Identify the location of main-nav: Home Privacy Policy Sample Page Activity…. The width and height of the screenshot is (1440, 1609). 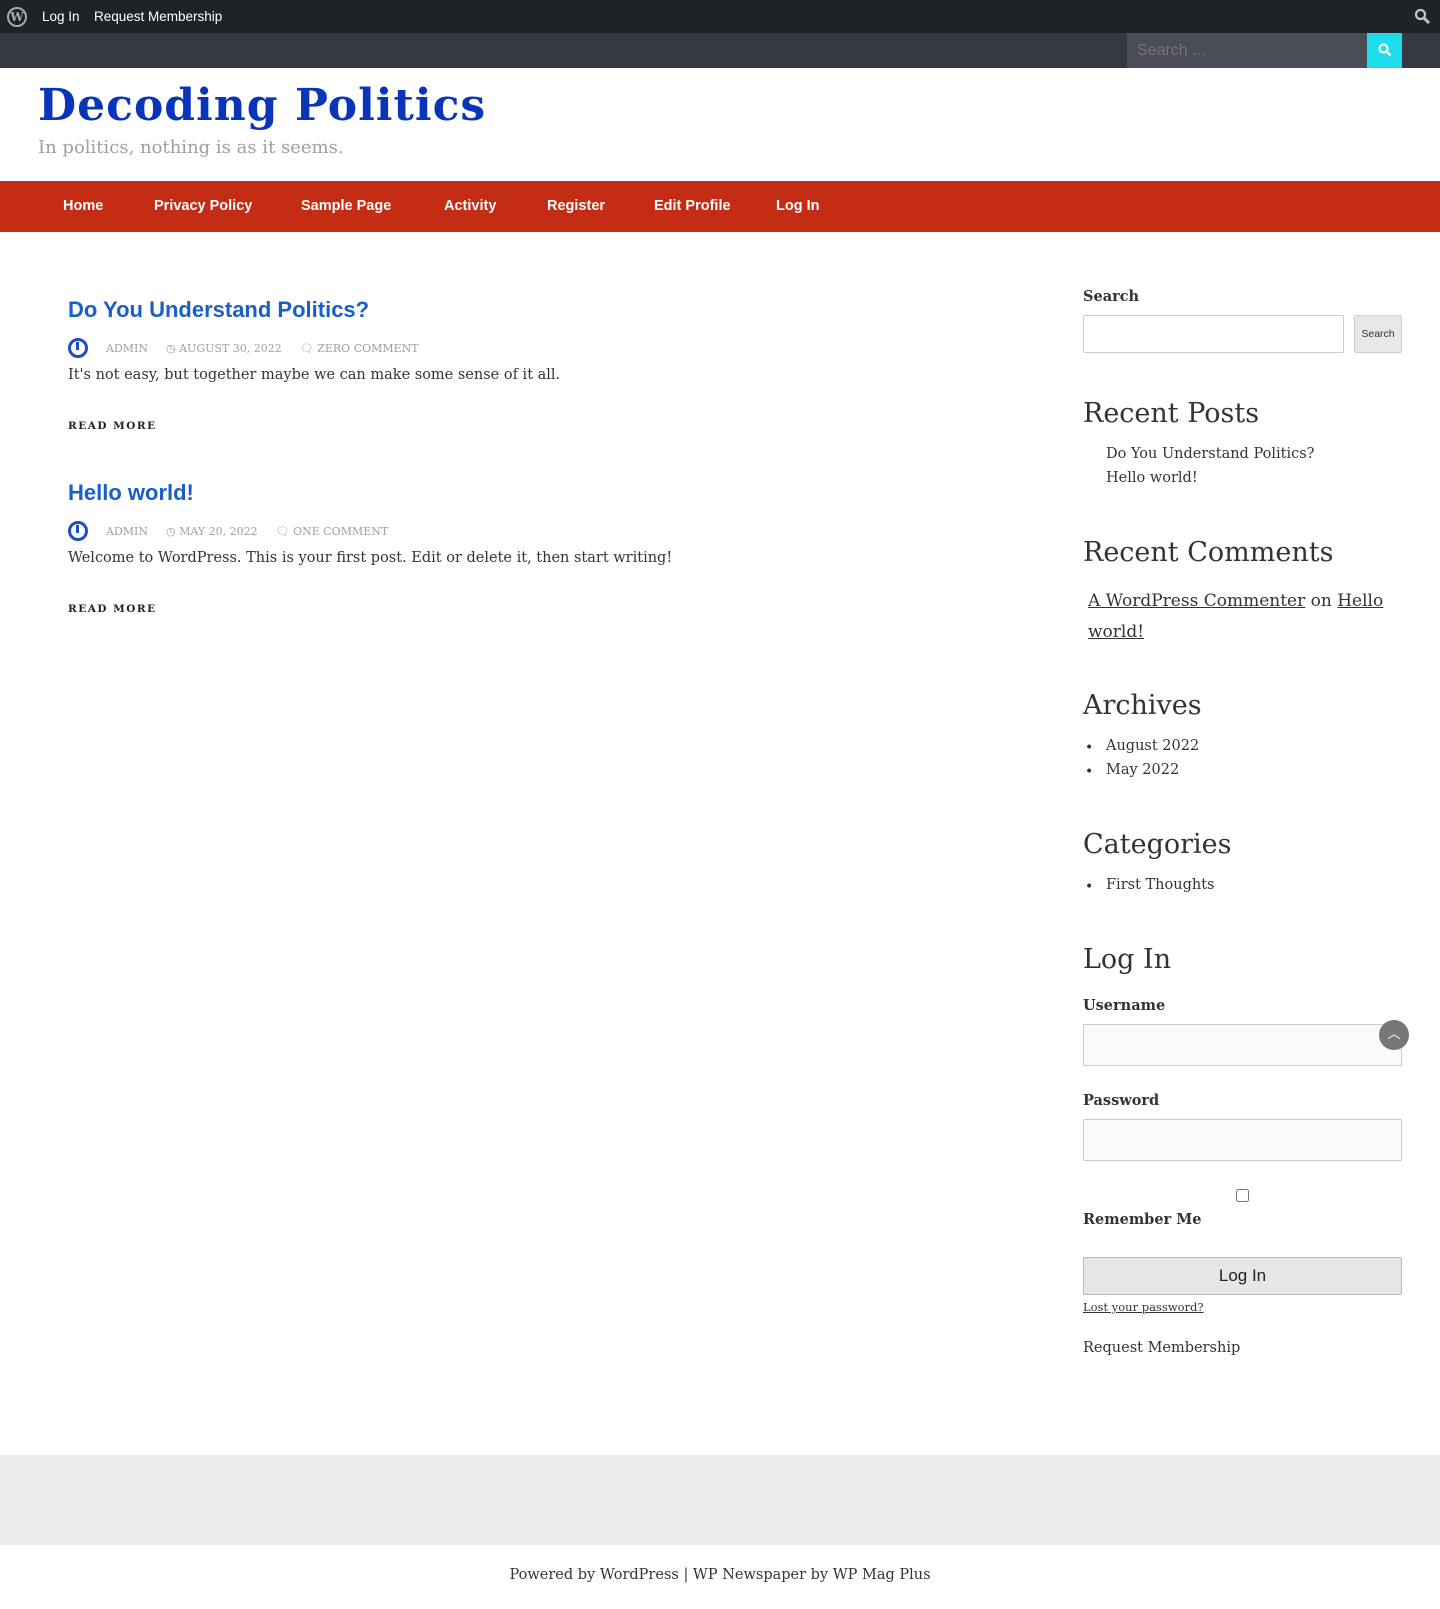
(720, 206).